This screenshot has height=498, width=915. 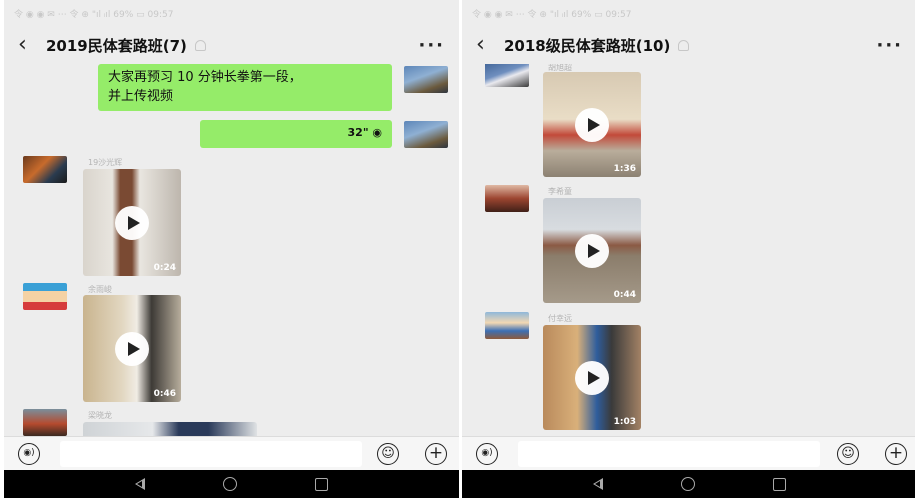 What do you see at coordinates (560, 318) in the screenshot?
I see `sender-name: 付幸远` at bounding box center [560, 318].